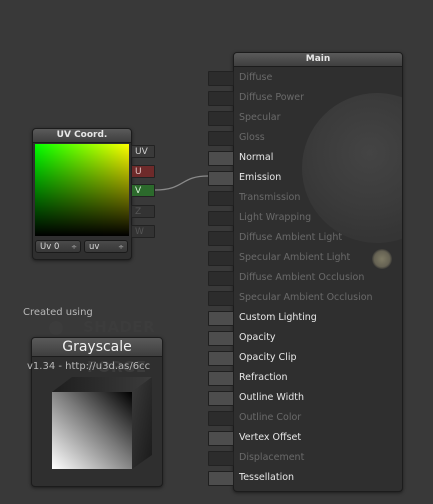 The height and width of the screenshot is (504, 433). What do you see at coordinates (260, 117) in the screenshot?
I see `main-input-label: Specular` at bounding box center [260, 117].